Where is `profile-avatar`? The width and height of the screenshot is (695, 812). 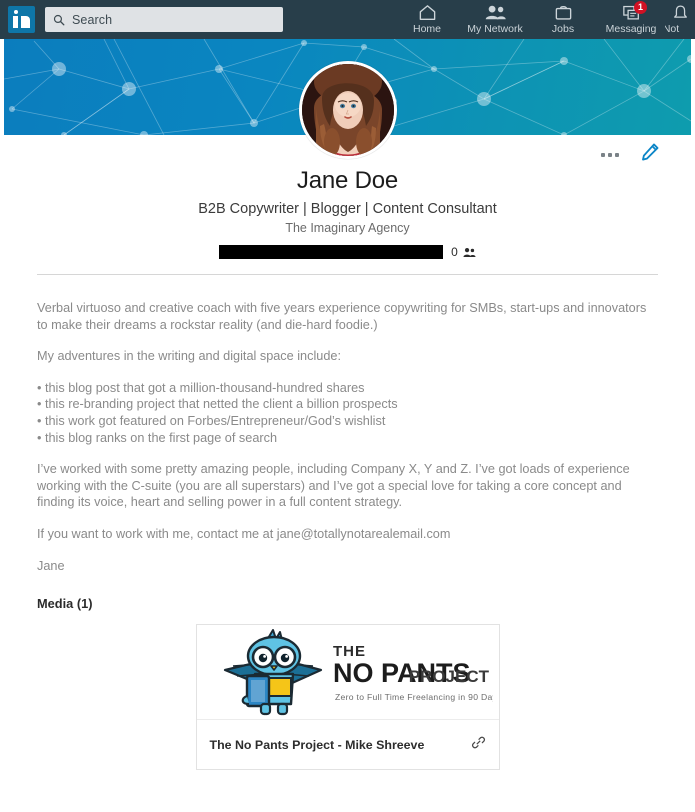 profile-avatar is located at coordinates (347, 110).